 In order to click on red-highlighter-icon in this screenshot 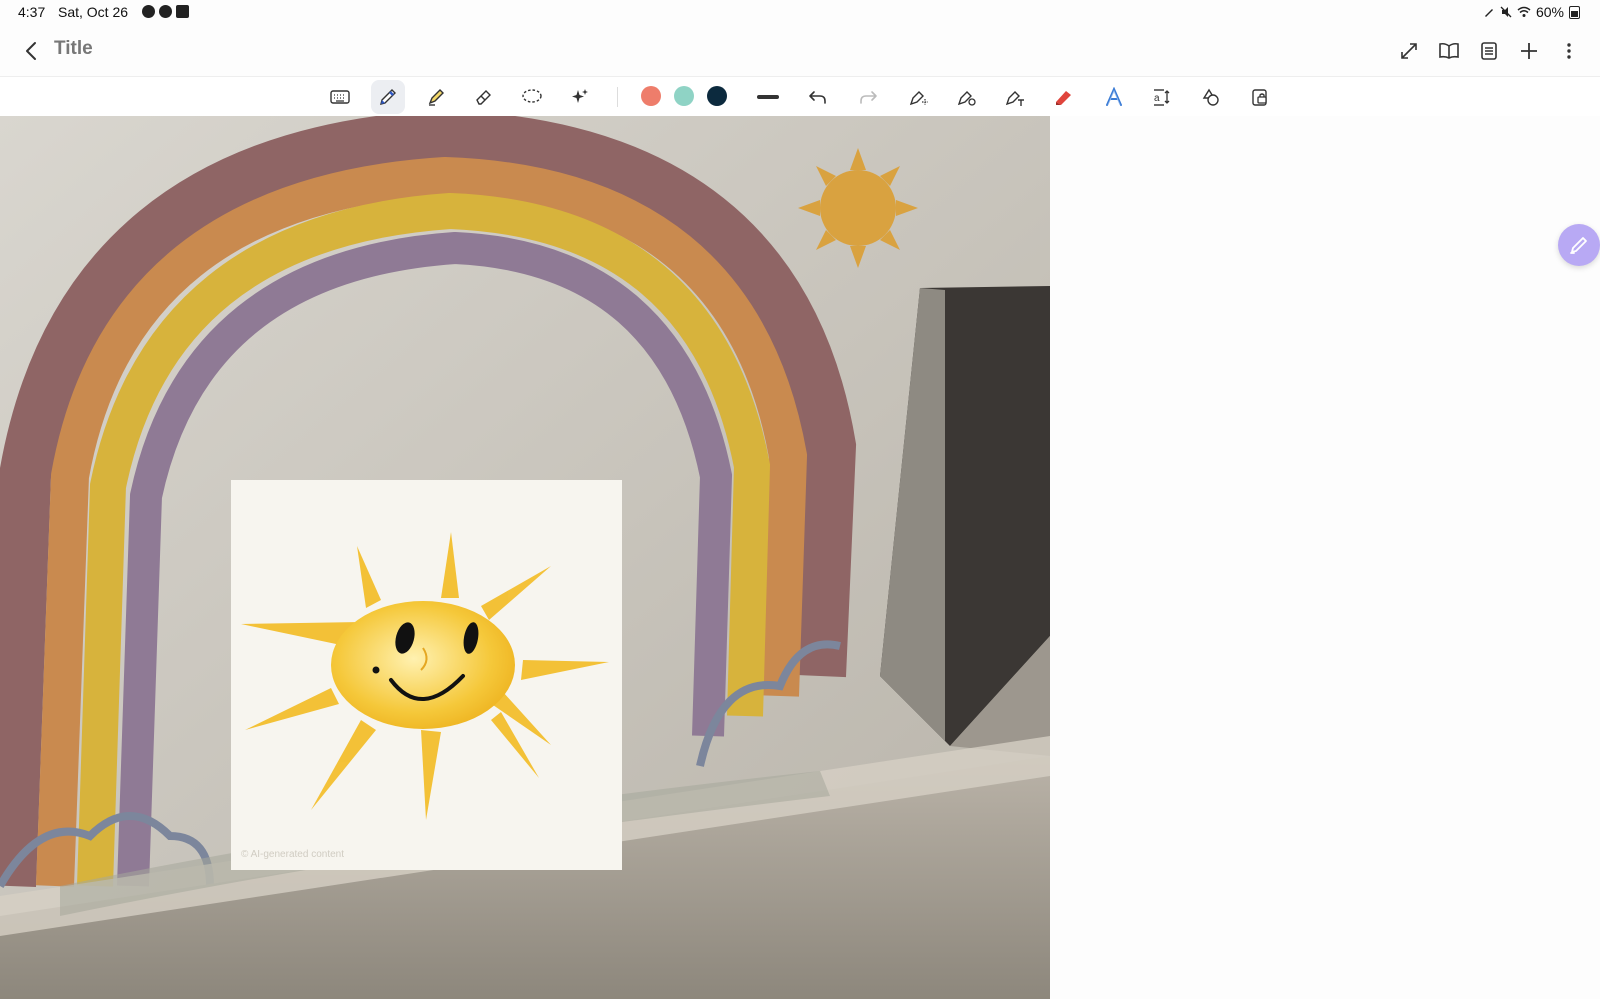, I will do `click(1063, 98)`.